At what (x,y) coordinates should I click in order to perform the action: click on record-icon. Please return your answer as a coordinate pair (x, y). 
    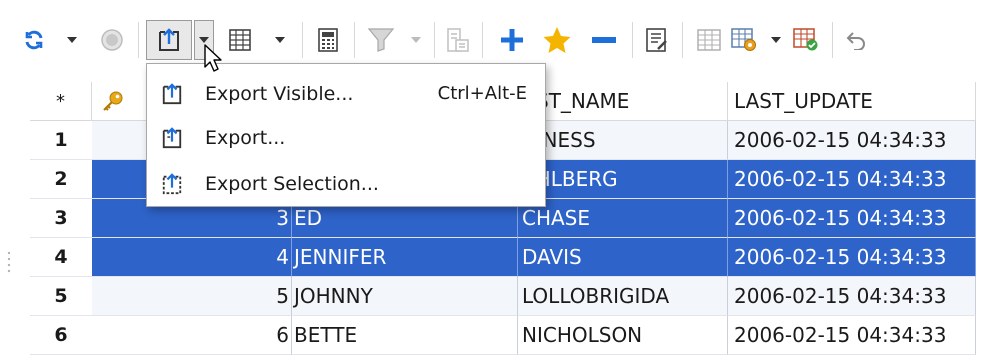
    Looking at the image, I should click on (458, 40).